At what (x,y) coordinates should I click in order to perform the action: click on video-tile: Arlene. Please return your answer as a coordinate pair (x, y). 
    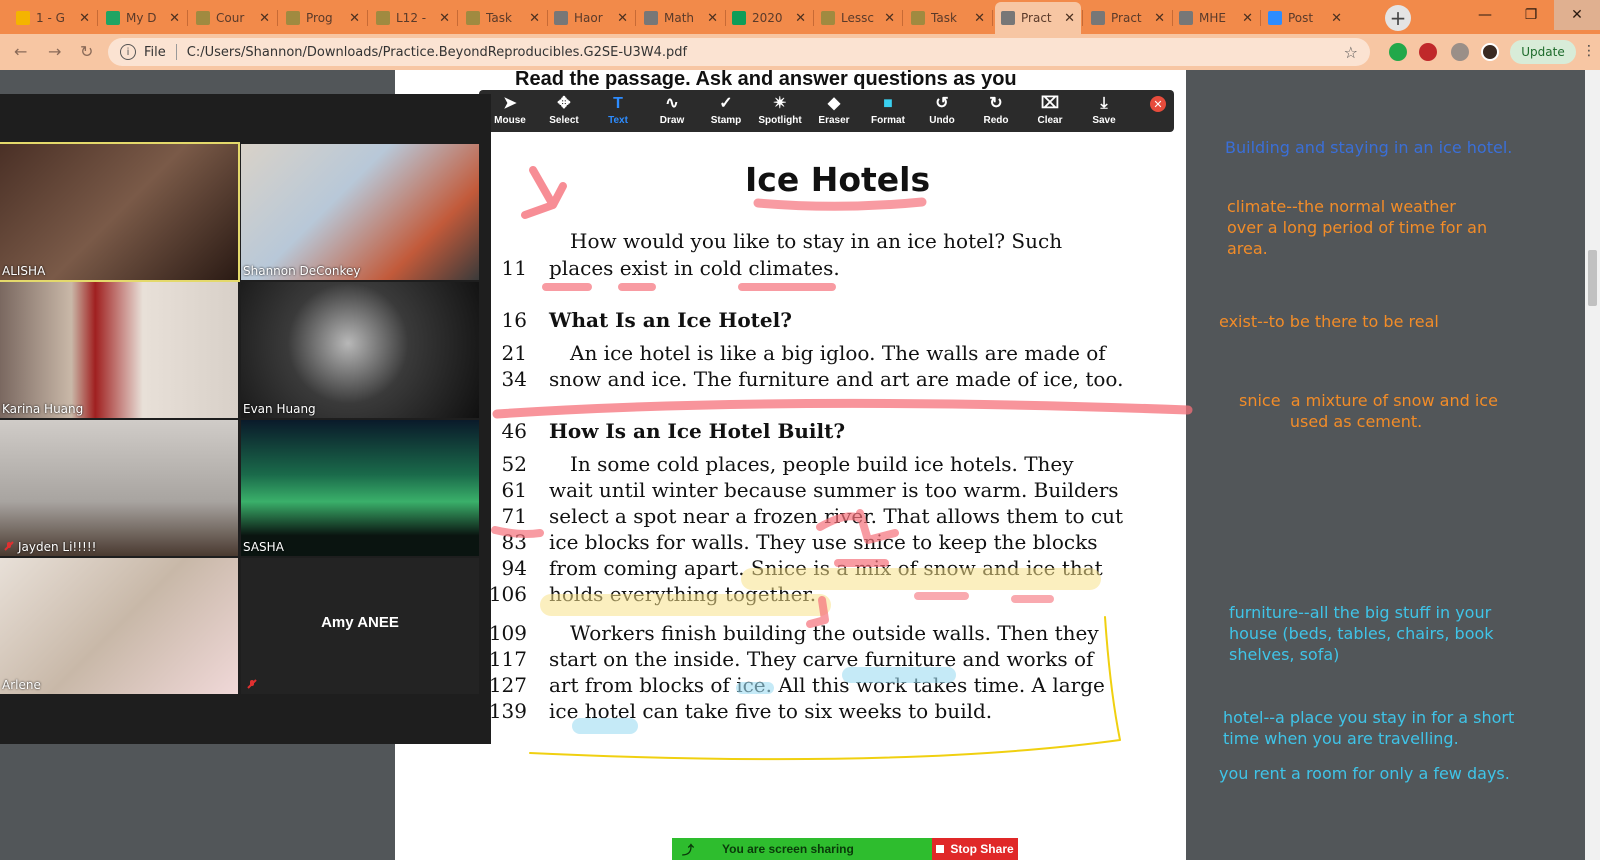
    Looking at the image, I should click on (119, 626).